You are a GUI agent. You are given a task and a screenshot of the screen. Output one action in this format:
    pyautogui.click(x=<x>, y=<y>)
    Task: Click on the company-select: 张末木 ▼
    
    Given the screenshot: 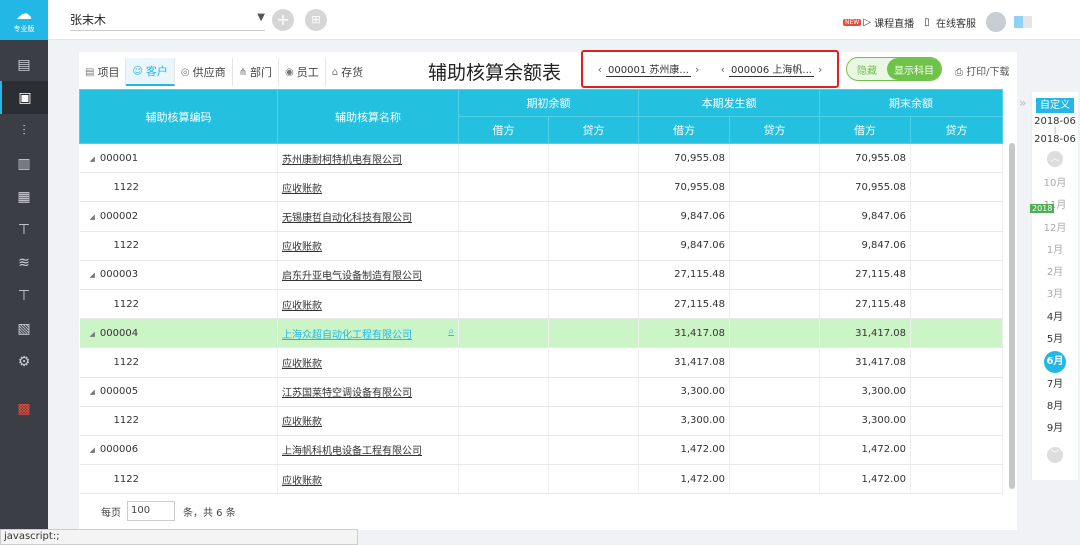 What is the action you would take?
    pyautogui.click(x=167, y=21)
    